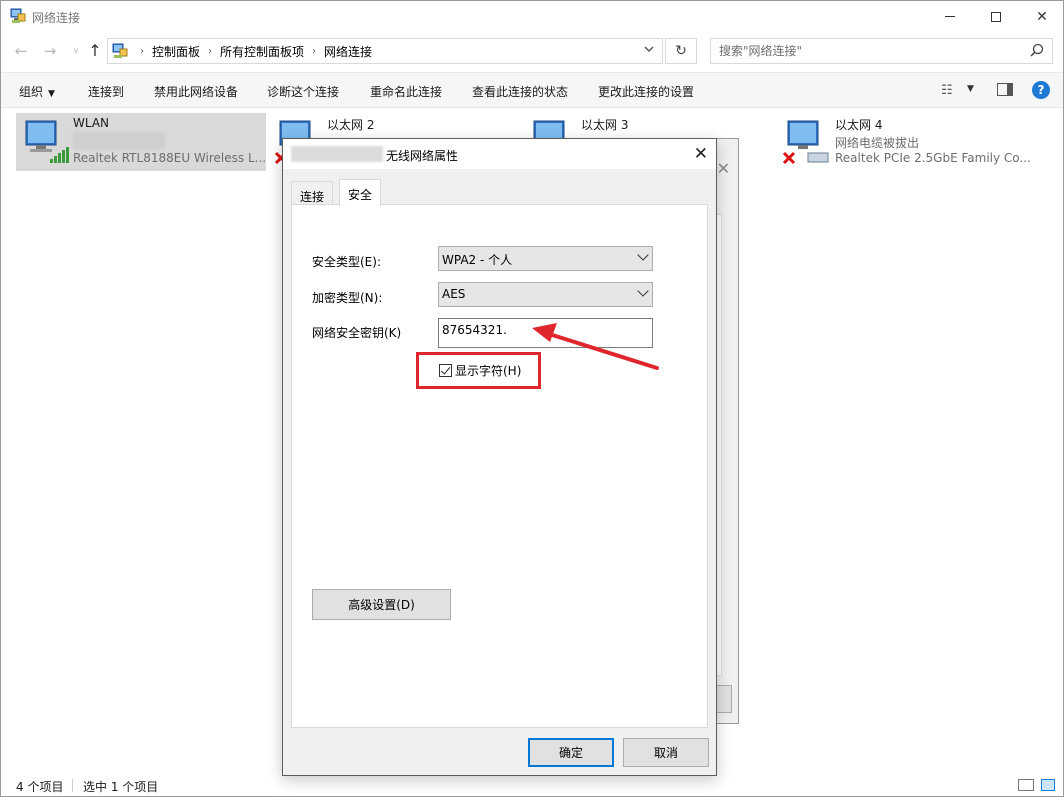 Image resolution: width=1064 pixels, height=797 pixels. What do you see at coordinates (532, 785) in the screenshot?
I see `status-bar: 4 个项目 选中 1 个项目` at bounding box center [532, 785].